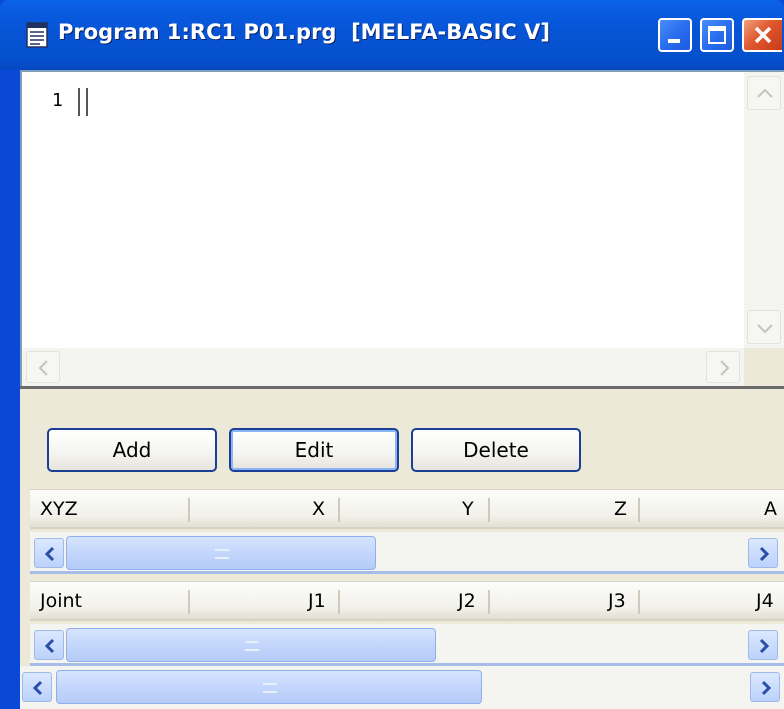  I want to click on column-header-joint: Joint, so click(61, 601).